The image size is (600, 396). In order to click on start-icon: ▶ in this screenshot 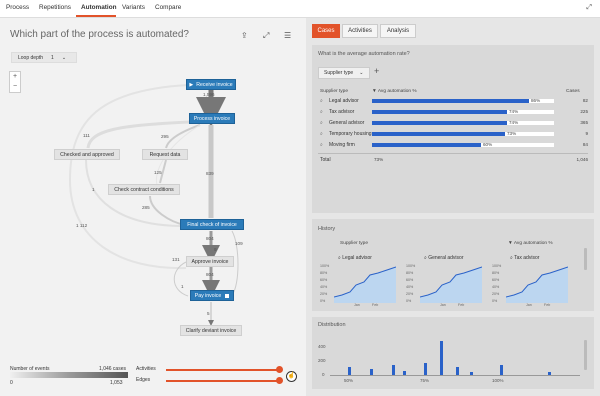, I will do `click(191, 84)`.